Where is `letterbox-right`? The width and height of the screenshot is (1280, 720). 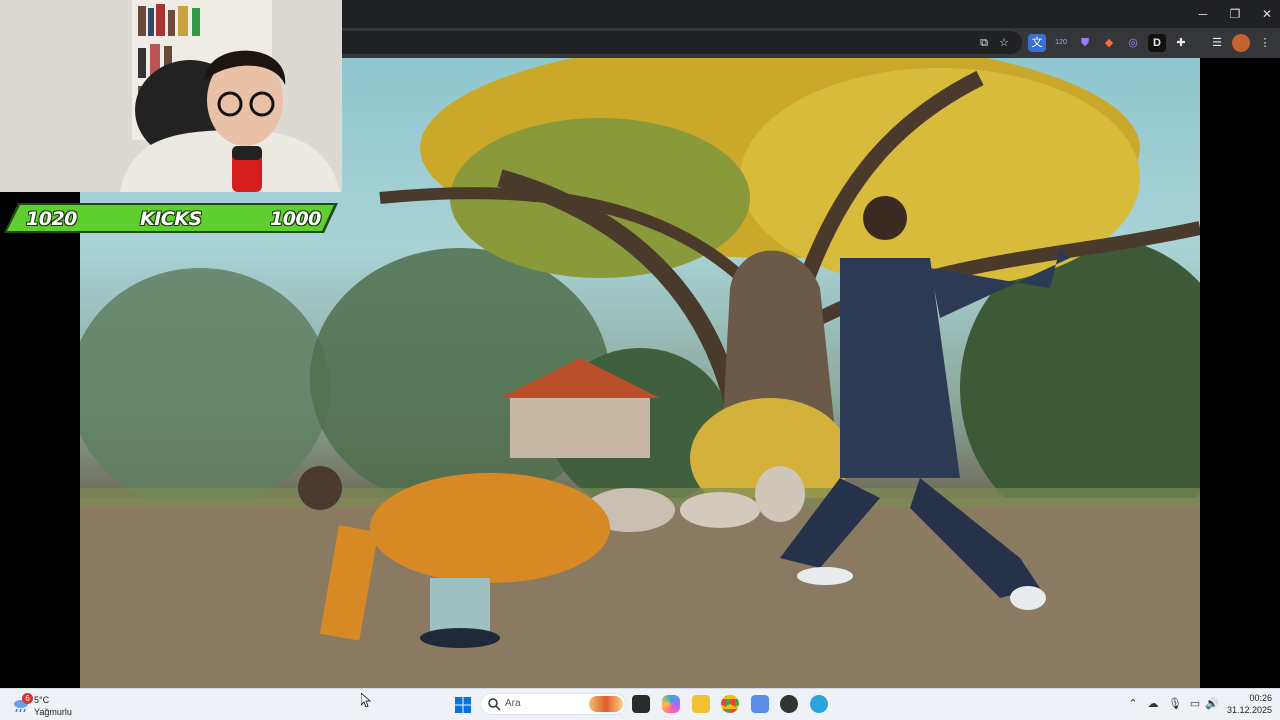 letterbox-right is located at coordinates (1240, 373).